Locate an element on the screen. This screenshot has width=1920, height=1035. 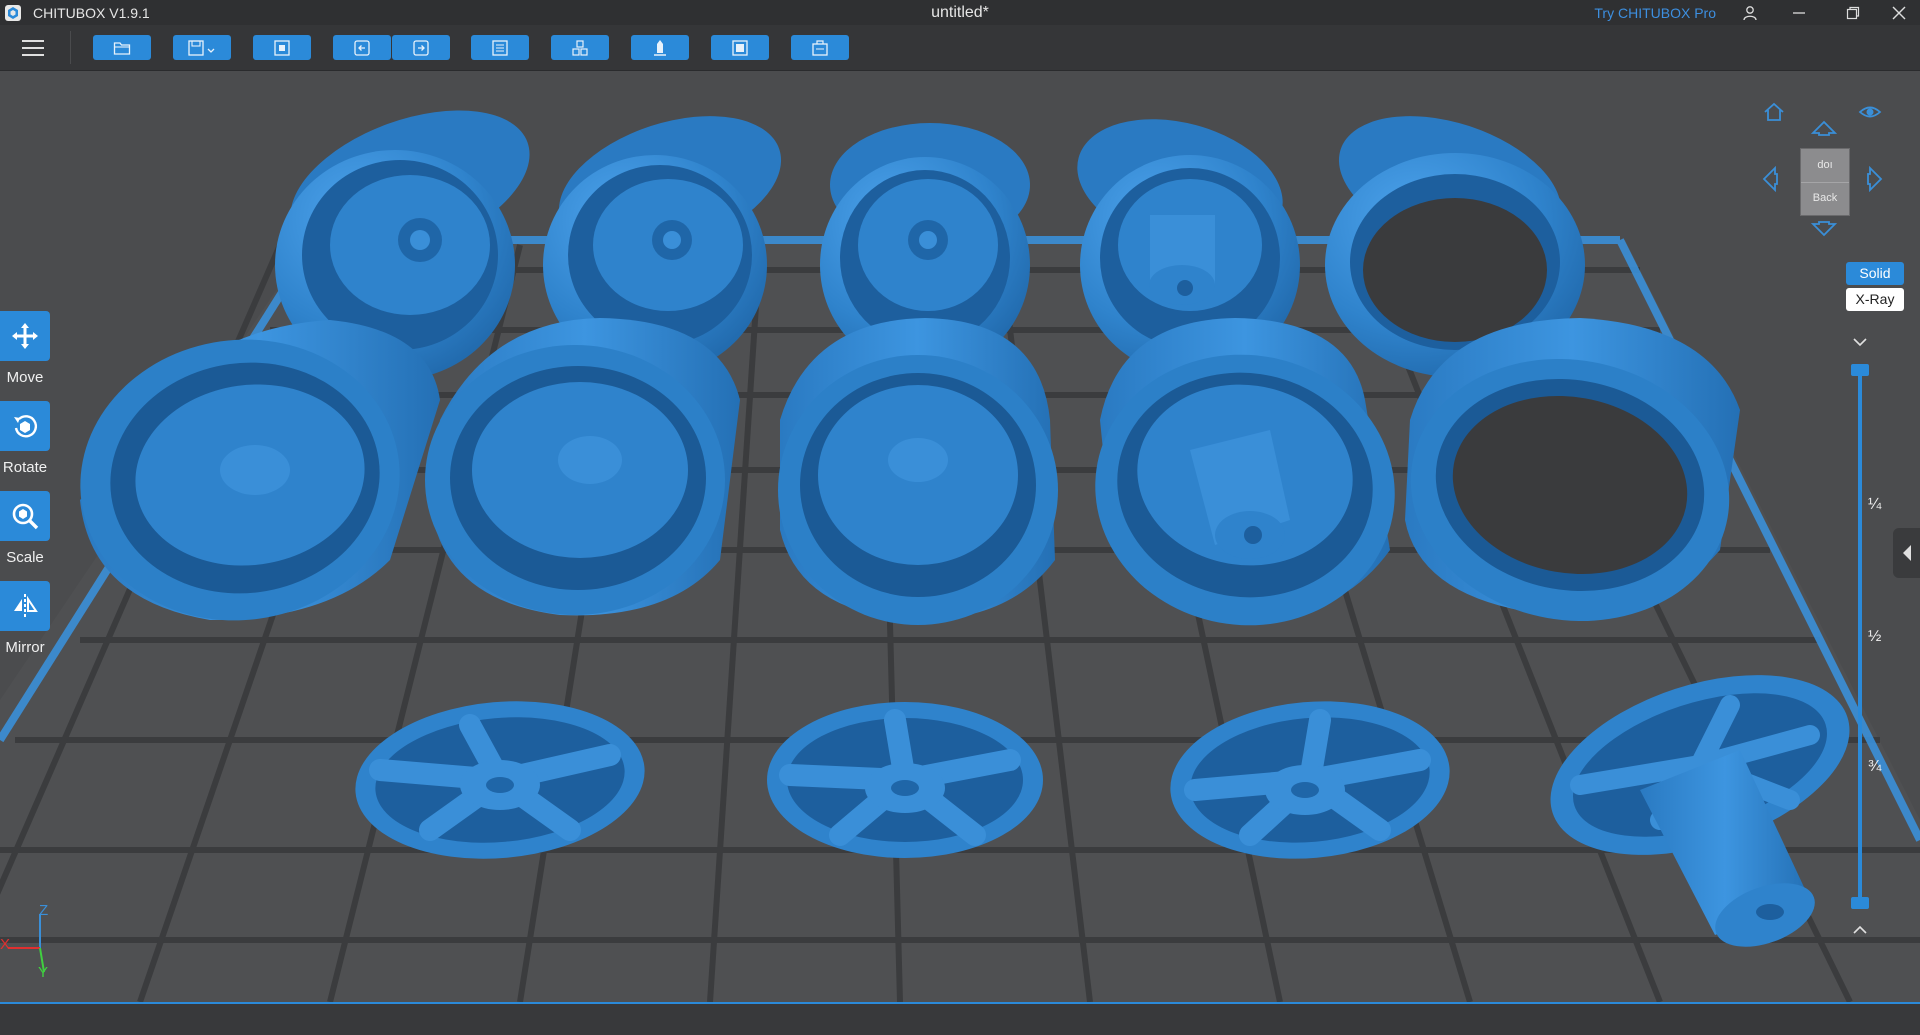
axis-z-label: Z is located at coordinates (44, 910).